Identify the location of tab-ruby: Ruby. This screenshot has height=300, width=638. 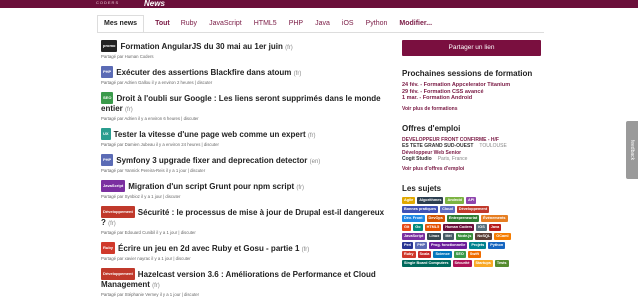
(189, 26).